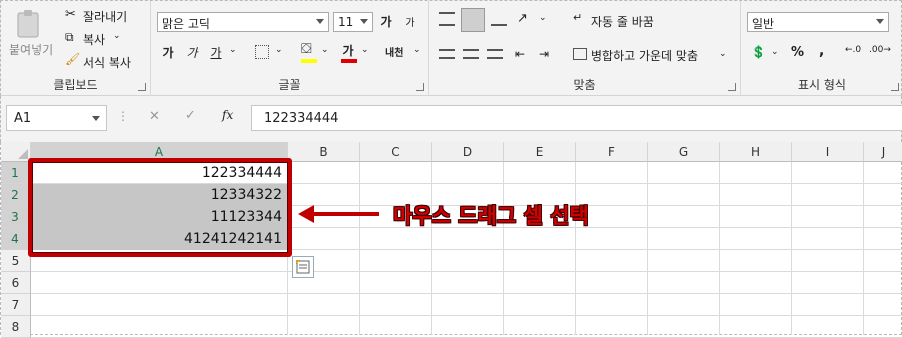 The image size is (902, 338). I want to click on cut-button: 잘라내기, so click(105, 16).